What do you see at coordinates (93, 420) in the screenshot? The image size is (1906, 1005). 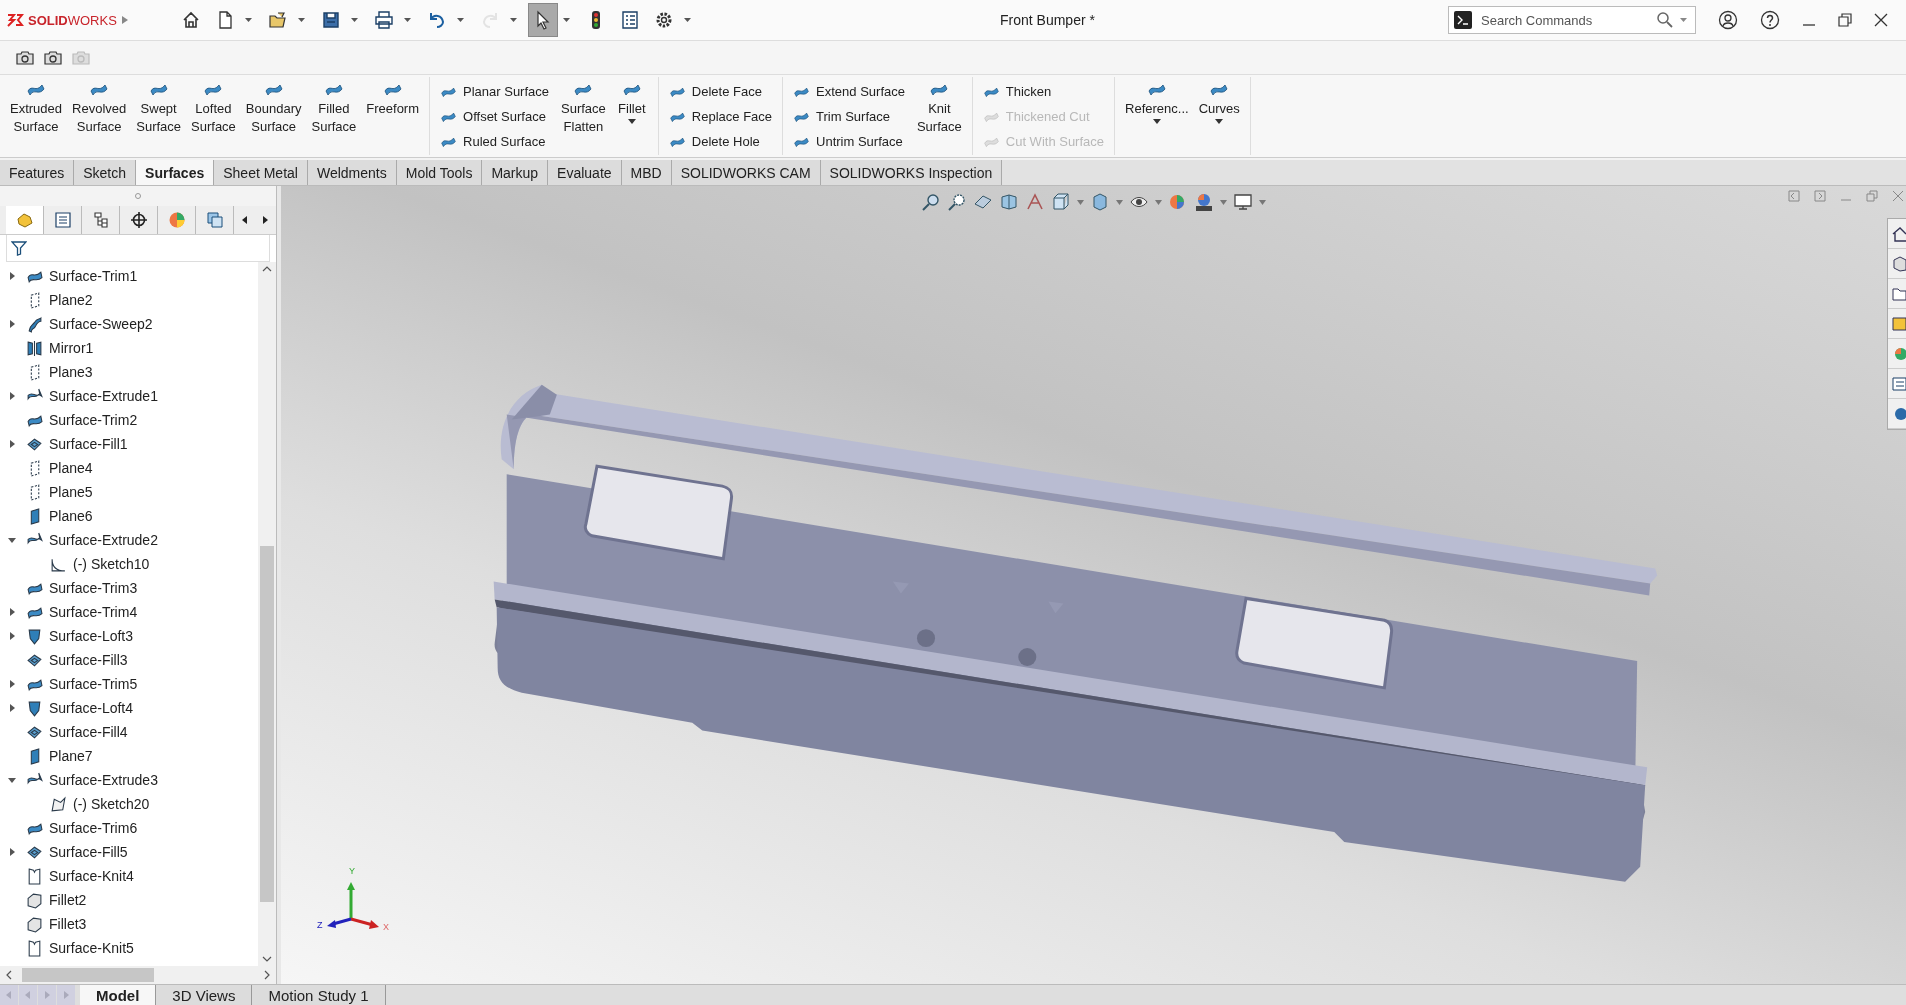 I see `tree-item: Surface-Trim2` at bounding box center [93, 420].